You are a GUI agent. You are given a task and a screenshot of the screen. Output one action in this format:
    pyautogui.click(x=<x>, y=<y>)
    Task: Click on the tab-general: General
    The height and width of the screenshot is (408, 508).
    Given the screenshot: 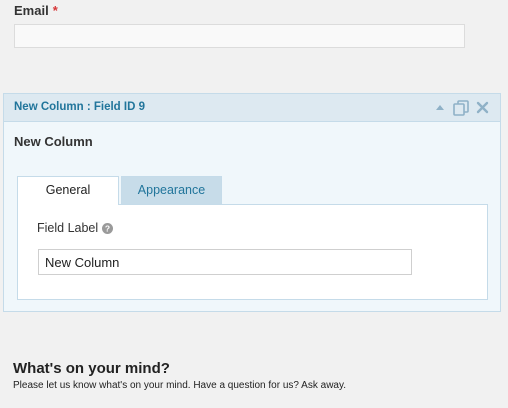 What is the action you would take?
    pyautogui.click(x=68, y=190)
    